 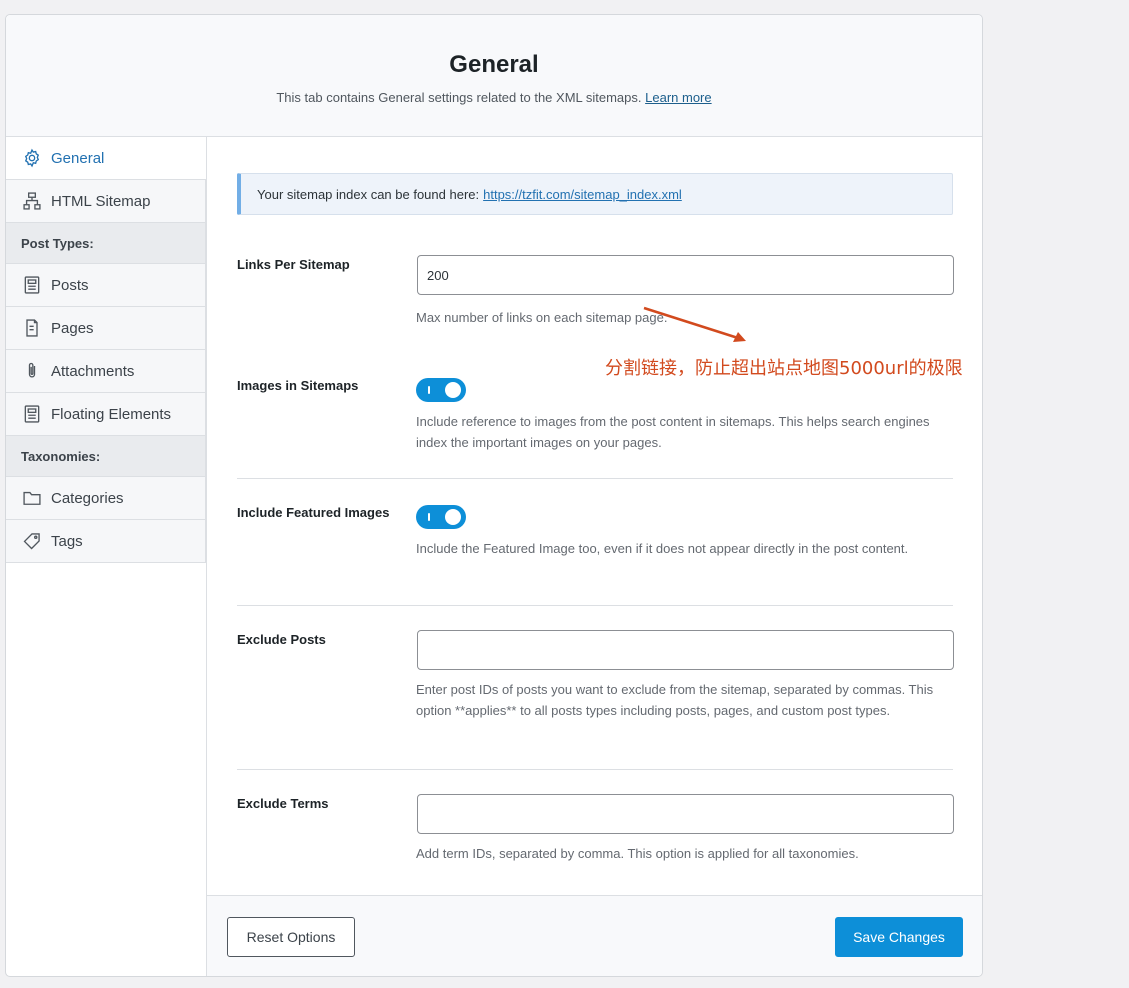 What do you see at coordinates (70, 285) in the screenshot?
I see `sidebar-item-label: Posts` at bounding box center [70, 285].